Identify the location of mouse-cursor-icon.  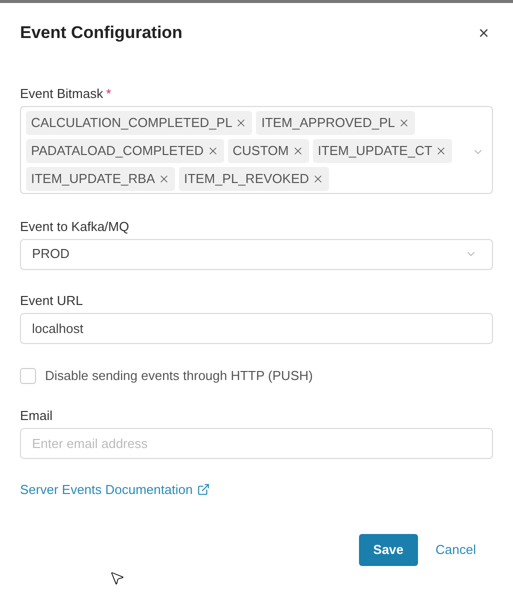
(117, 578).